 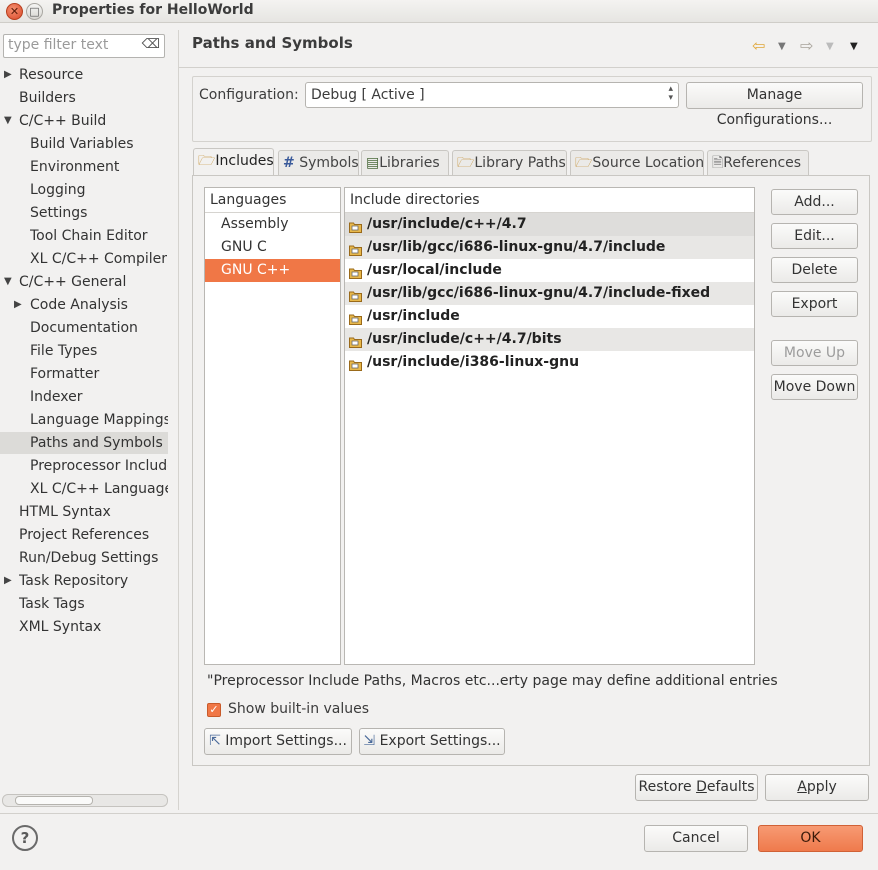 What do you see at coordinates (93, 627) in the screenshot?
I see `tree-item-xml-syntax: XML Syntax` at bounding box center [93, 627].